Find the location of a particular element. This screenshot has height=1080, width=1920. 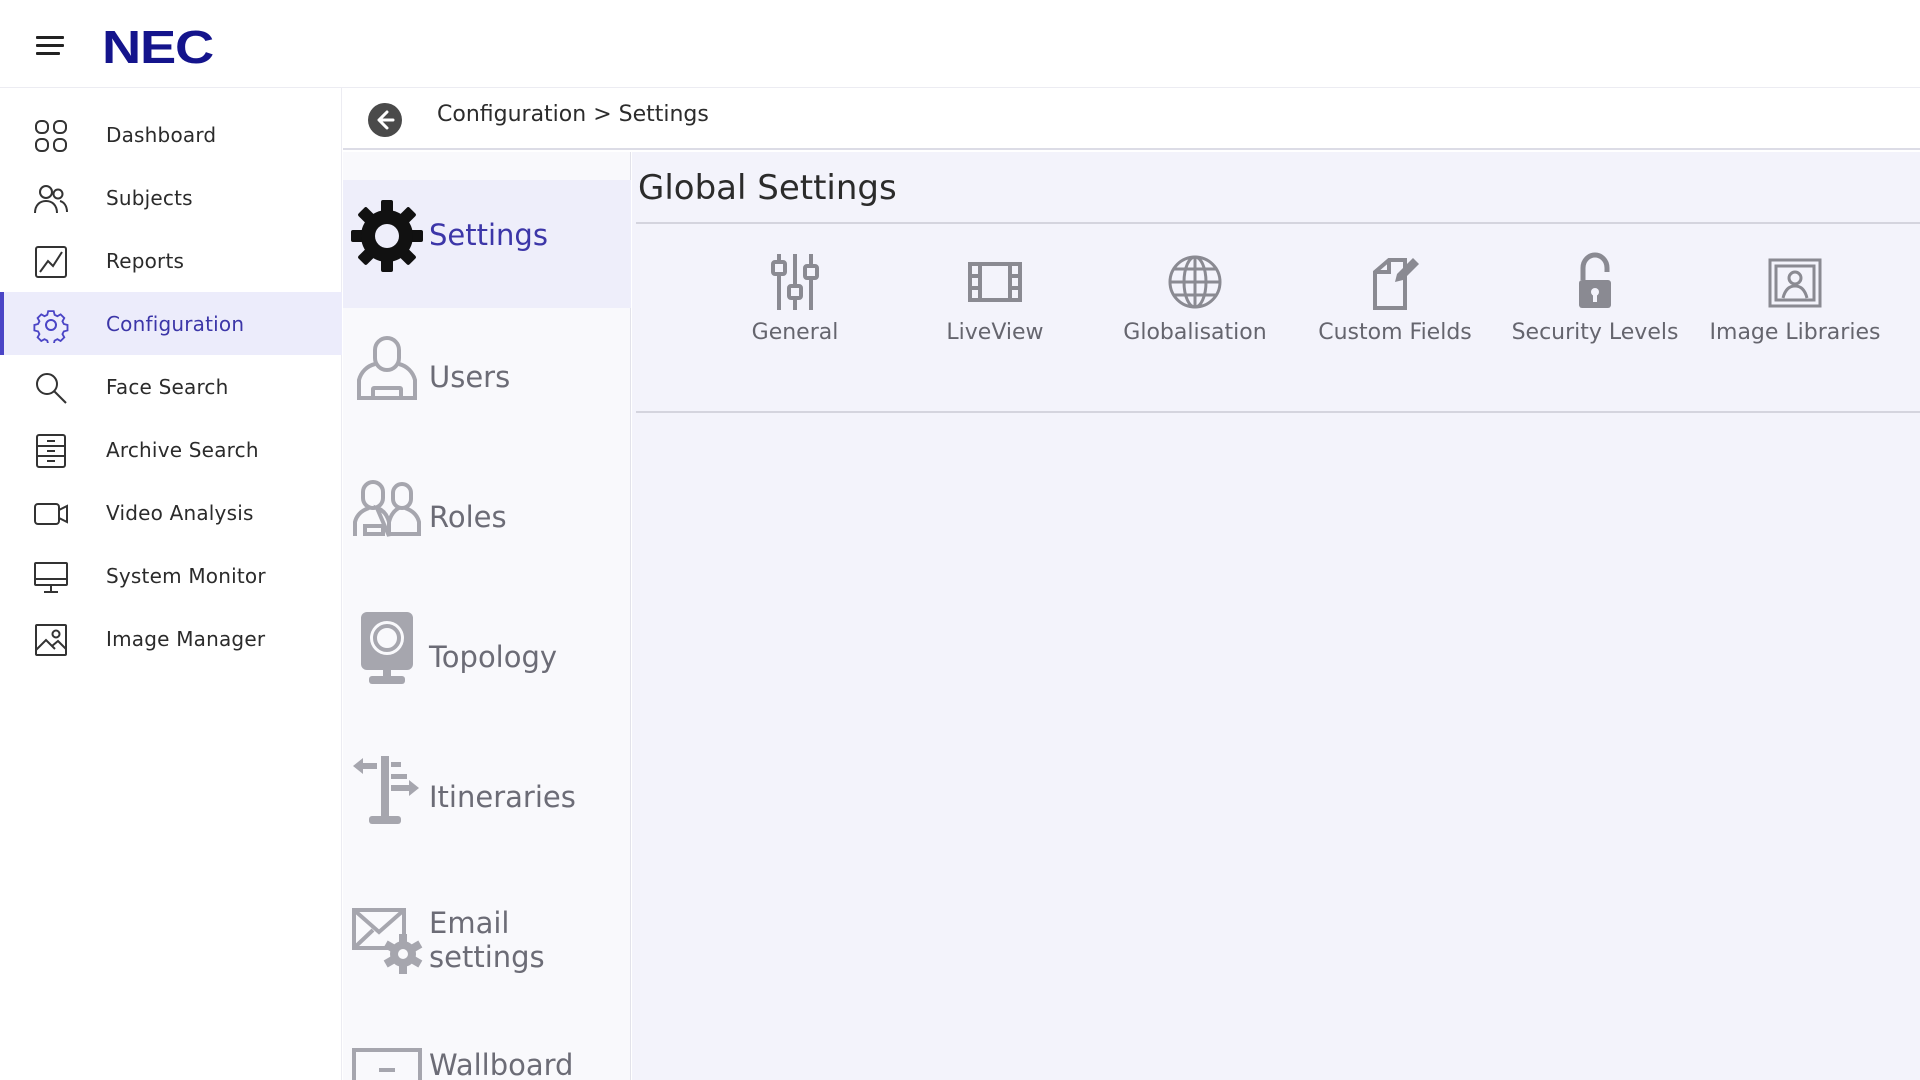

tile-image-libraries: Image Libraries is located at coordinates (1795, 307).